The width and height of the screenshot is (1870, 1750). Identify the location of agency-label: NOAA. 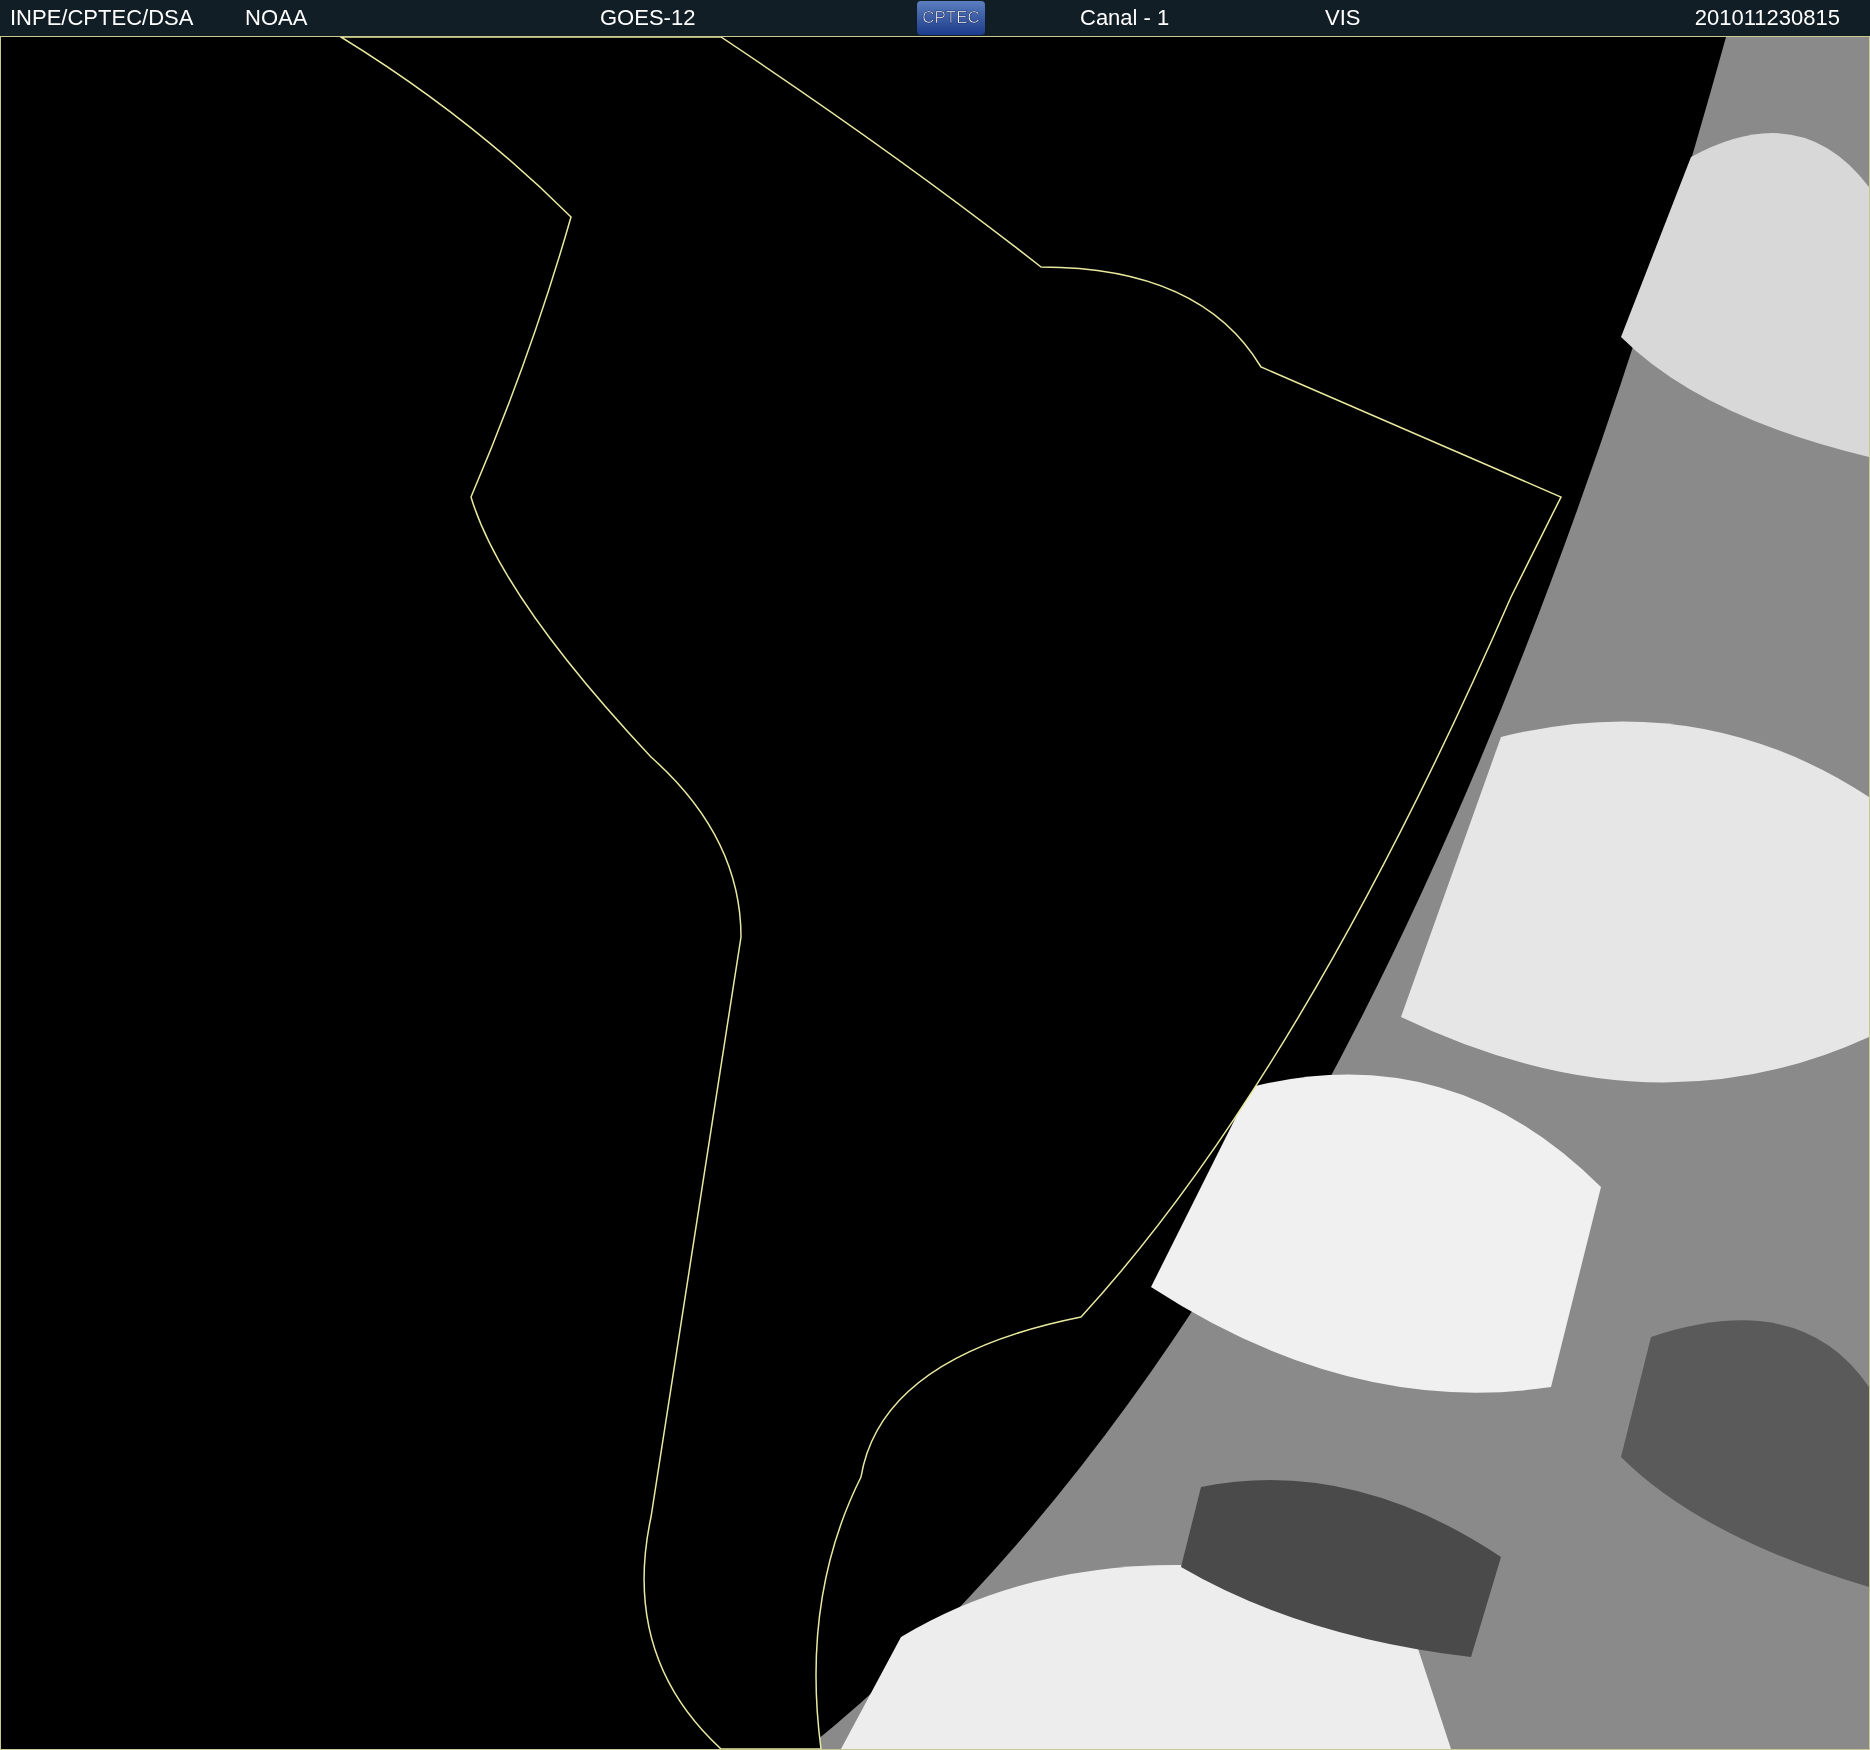
(277, 18).